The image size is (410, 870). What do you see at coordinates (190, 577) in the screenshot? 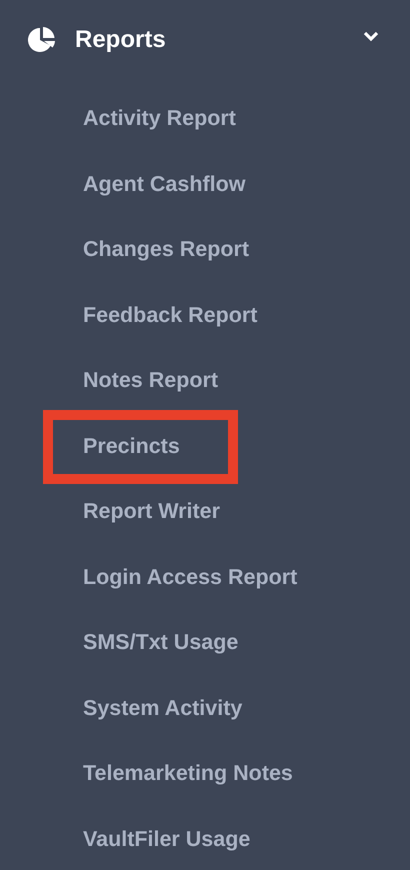
I see `menu-link: Login Access Report` at bounding box center [190, 577].